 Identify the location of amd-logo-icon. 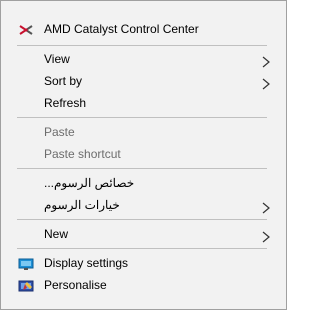
(26, 29).